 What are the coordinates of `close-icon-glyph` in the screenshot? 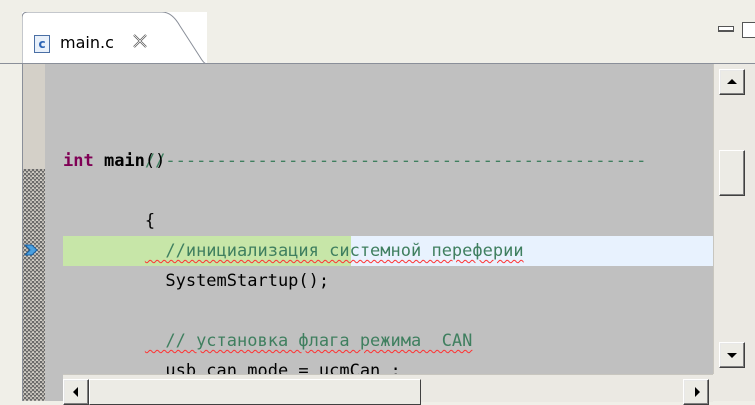 It's located at (140, 41).